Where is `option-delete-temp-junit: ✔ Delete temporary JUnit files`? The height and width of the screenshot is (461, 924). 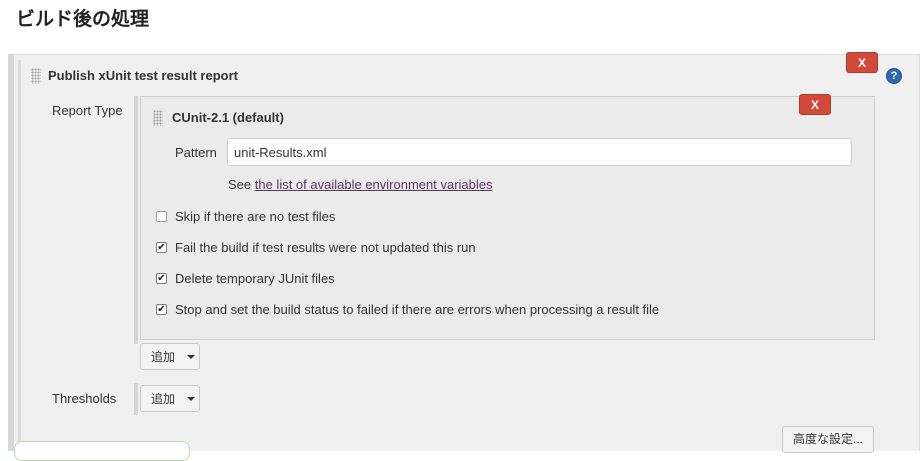
option-delete-temp-junit: ✔ Delete temporary JUnit files is located at coordinates (245, 278).